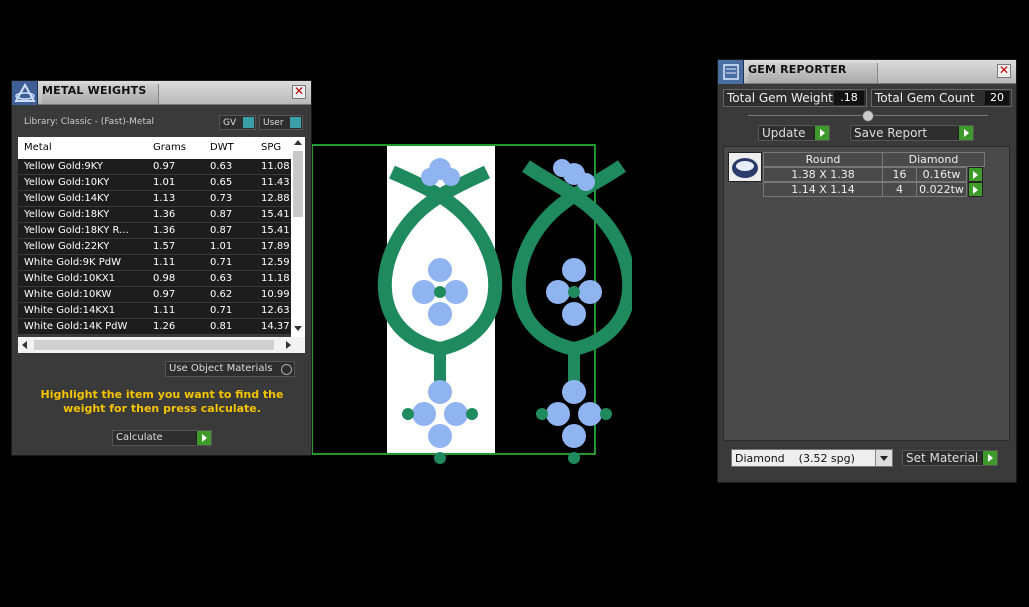 The image size is (1029, 607). I want to click on gv-toggle-label: GV, so click(230, 123).